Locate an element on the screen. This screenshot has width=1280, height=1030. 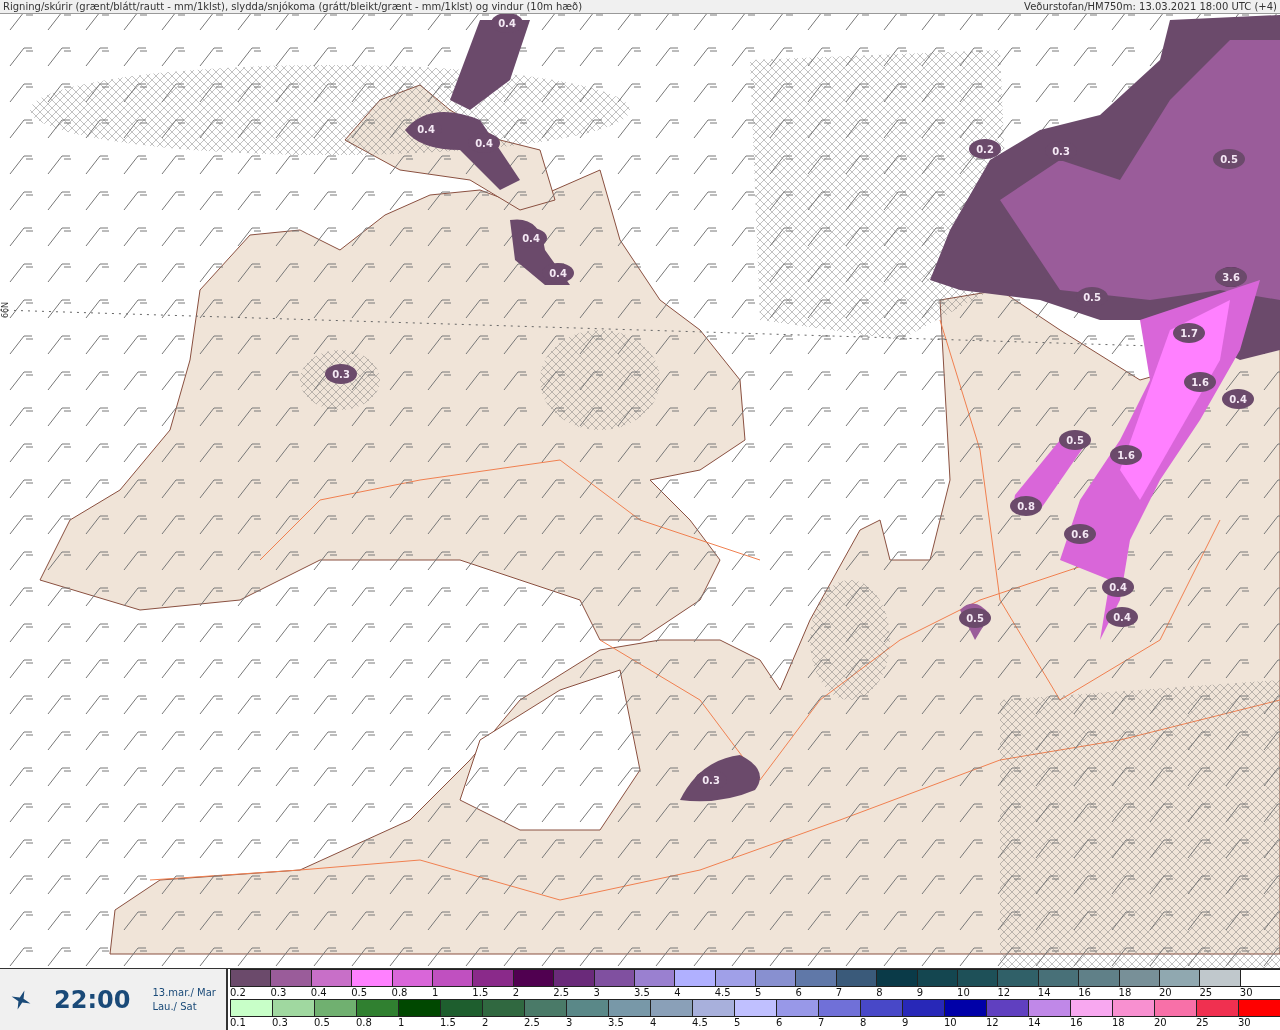
precipitation-value-label: 1.7 is located at coordinates (1189, 333).